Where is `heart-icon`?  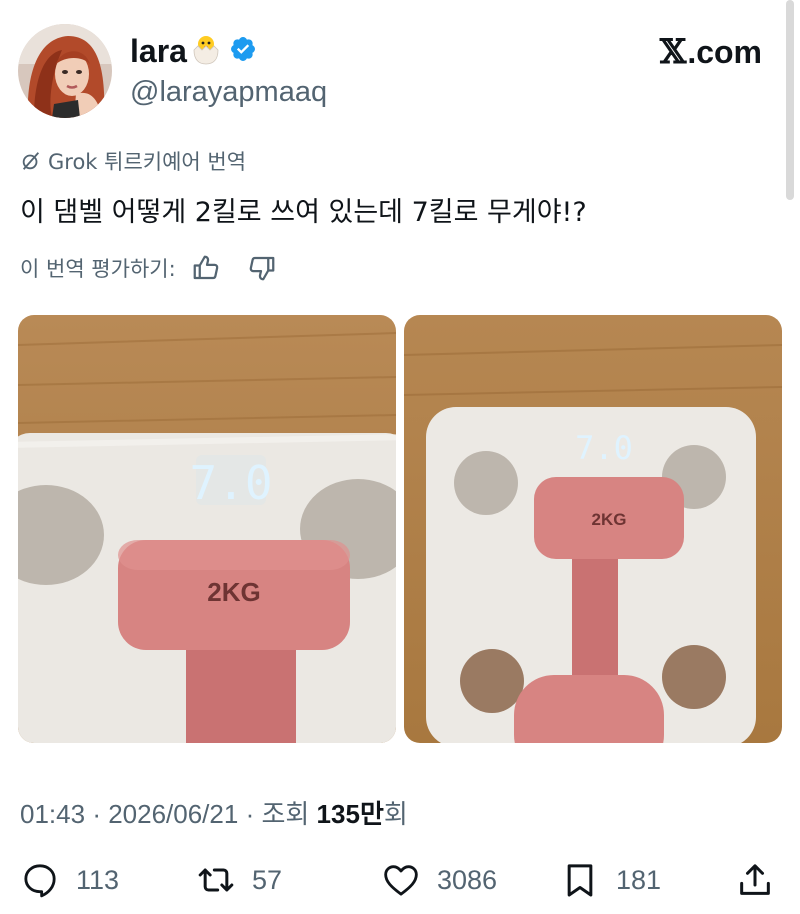
heart-icon is located at coordinates (401, 880).